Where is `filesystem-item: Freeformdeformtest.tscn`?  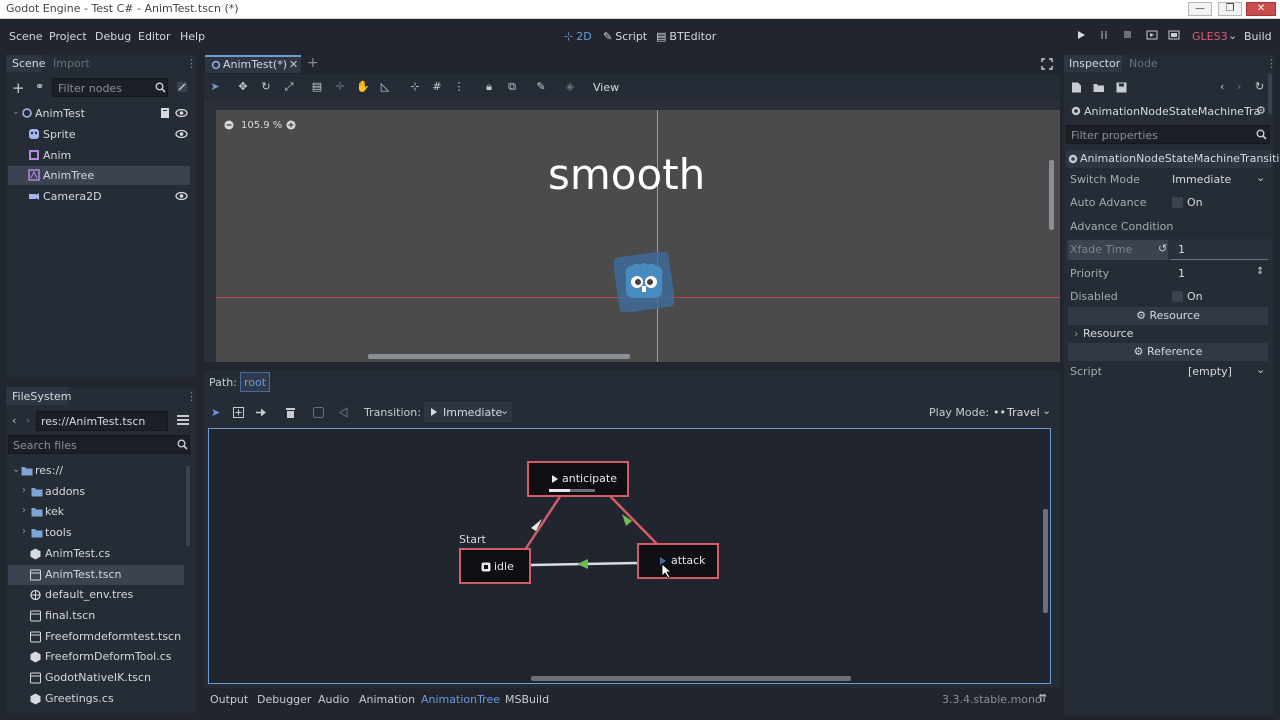 filesystem-item: Freeformdeformtest.tscn is located at coordinates (96, 637).